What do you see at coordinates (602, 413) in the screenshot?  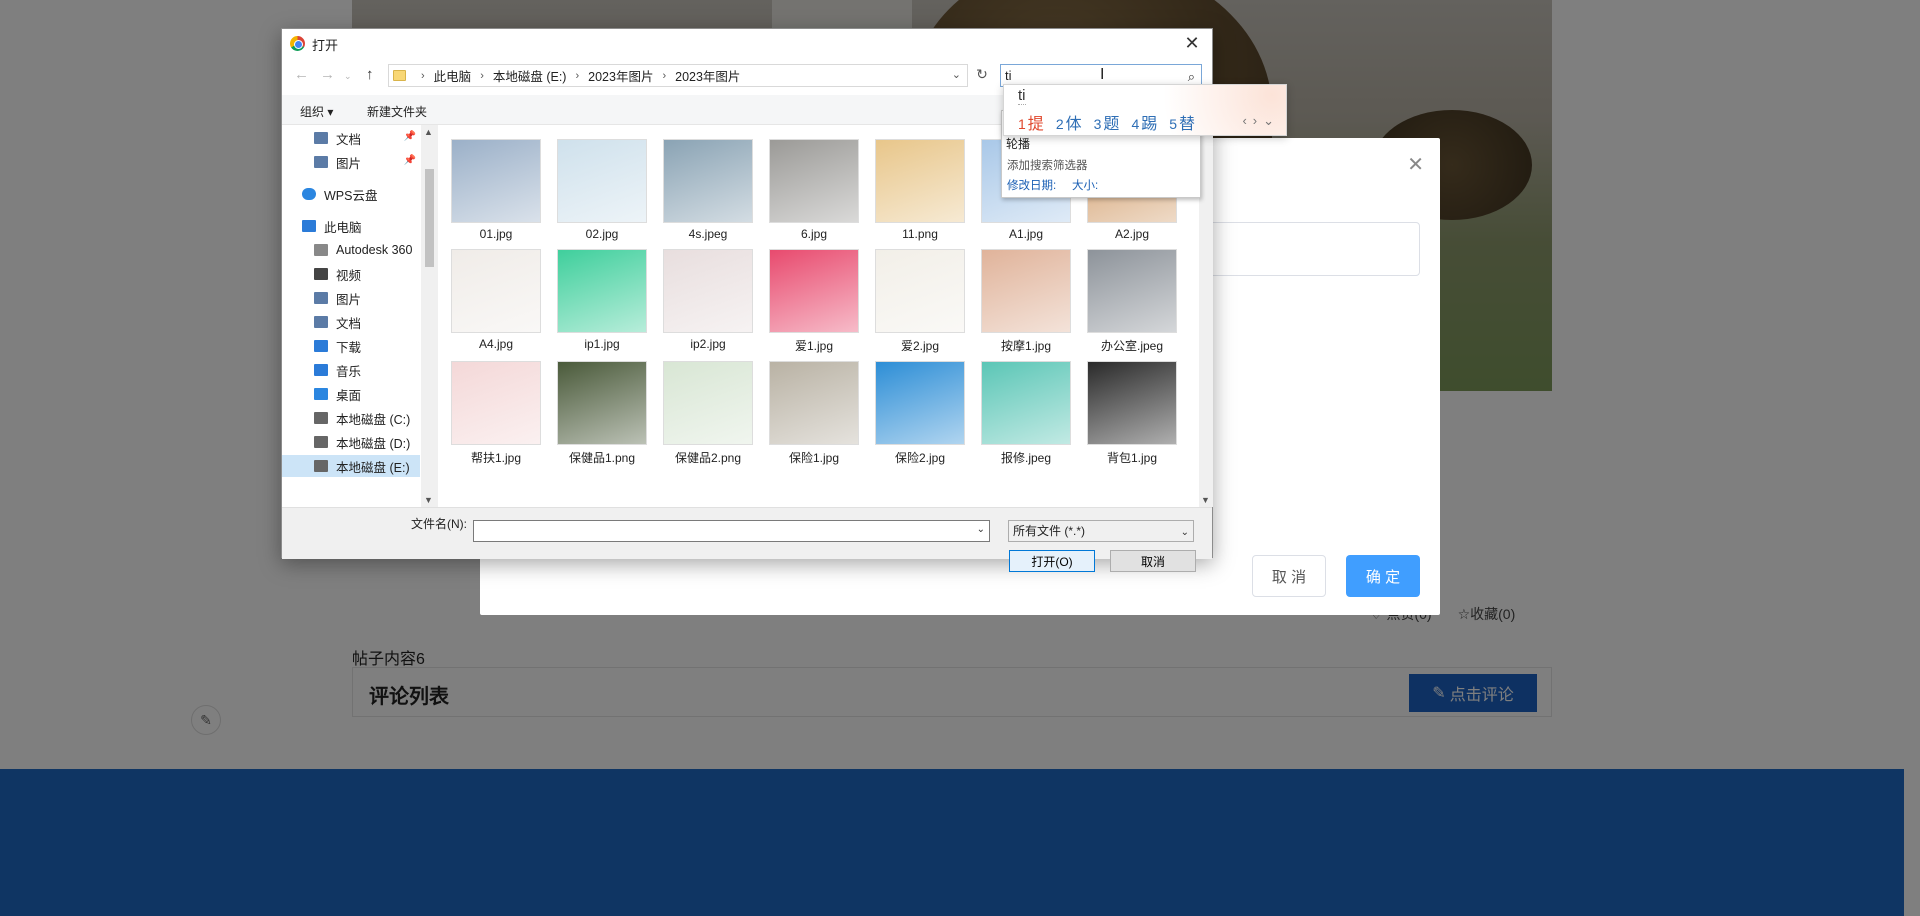 I see `file-item: 保健品1.png` at bounding box center [602, 413].